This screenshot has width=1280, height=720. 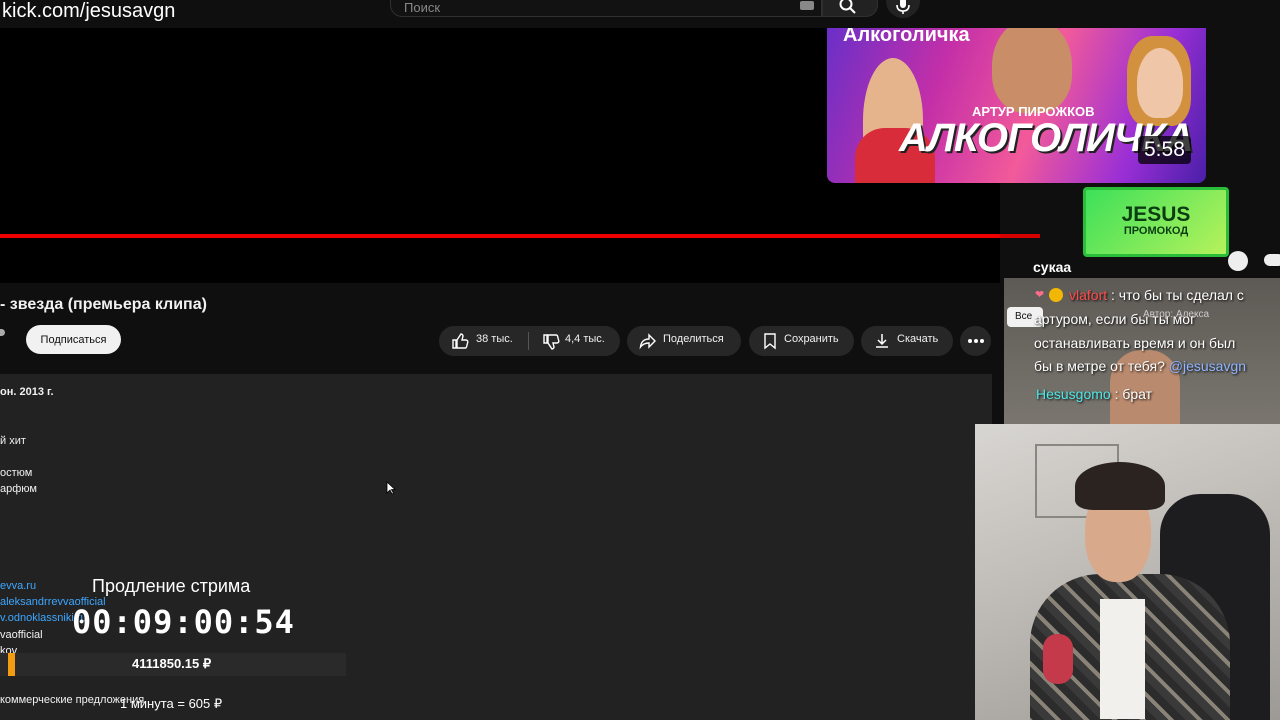 I want to click on mouse-cursor-icon, so click(x=391, y=488).